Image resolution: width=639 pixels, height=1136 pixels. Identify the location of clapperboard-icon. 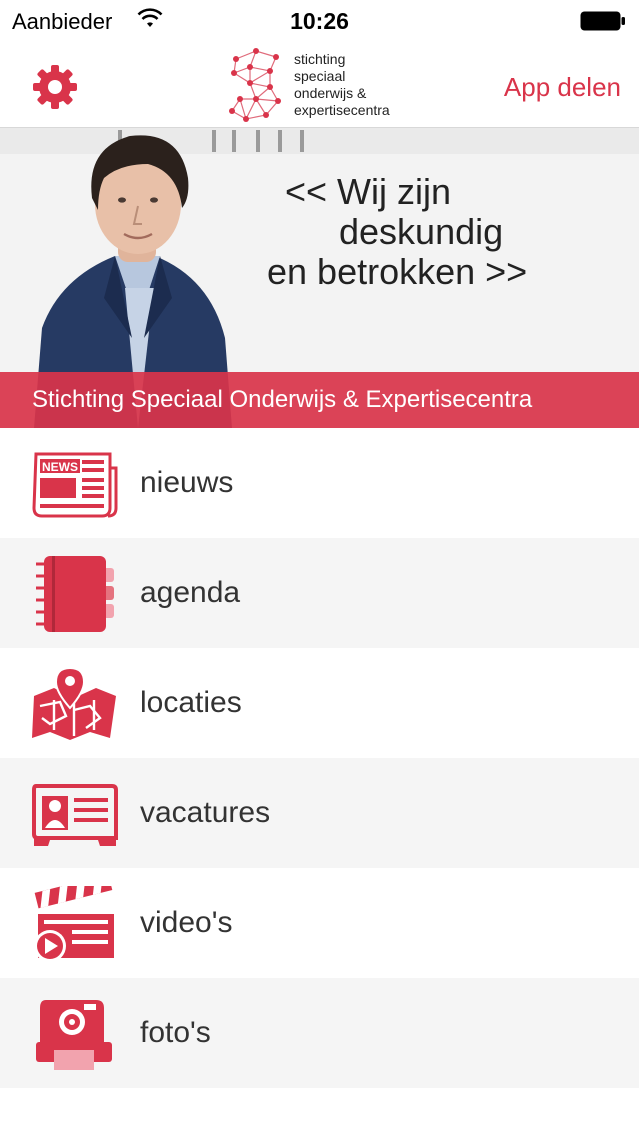
(74, 924).